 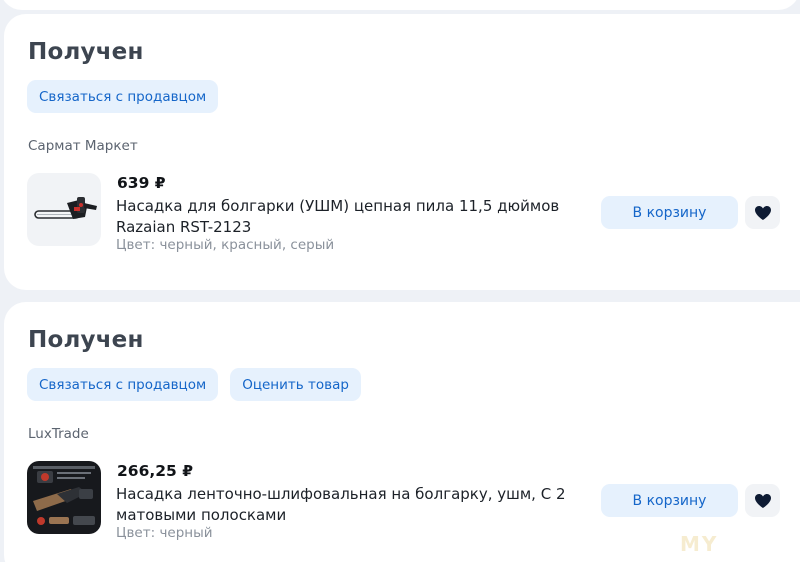 I want to click on chainsaw-attachment-image, so click(x=65, y=208).